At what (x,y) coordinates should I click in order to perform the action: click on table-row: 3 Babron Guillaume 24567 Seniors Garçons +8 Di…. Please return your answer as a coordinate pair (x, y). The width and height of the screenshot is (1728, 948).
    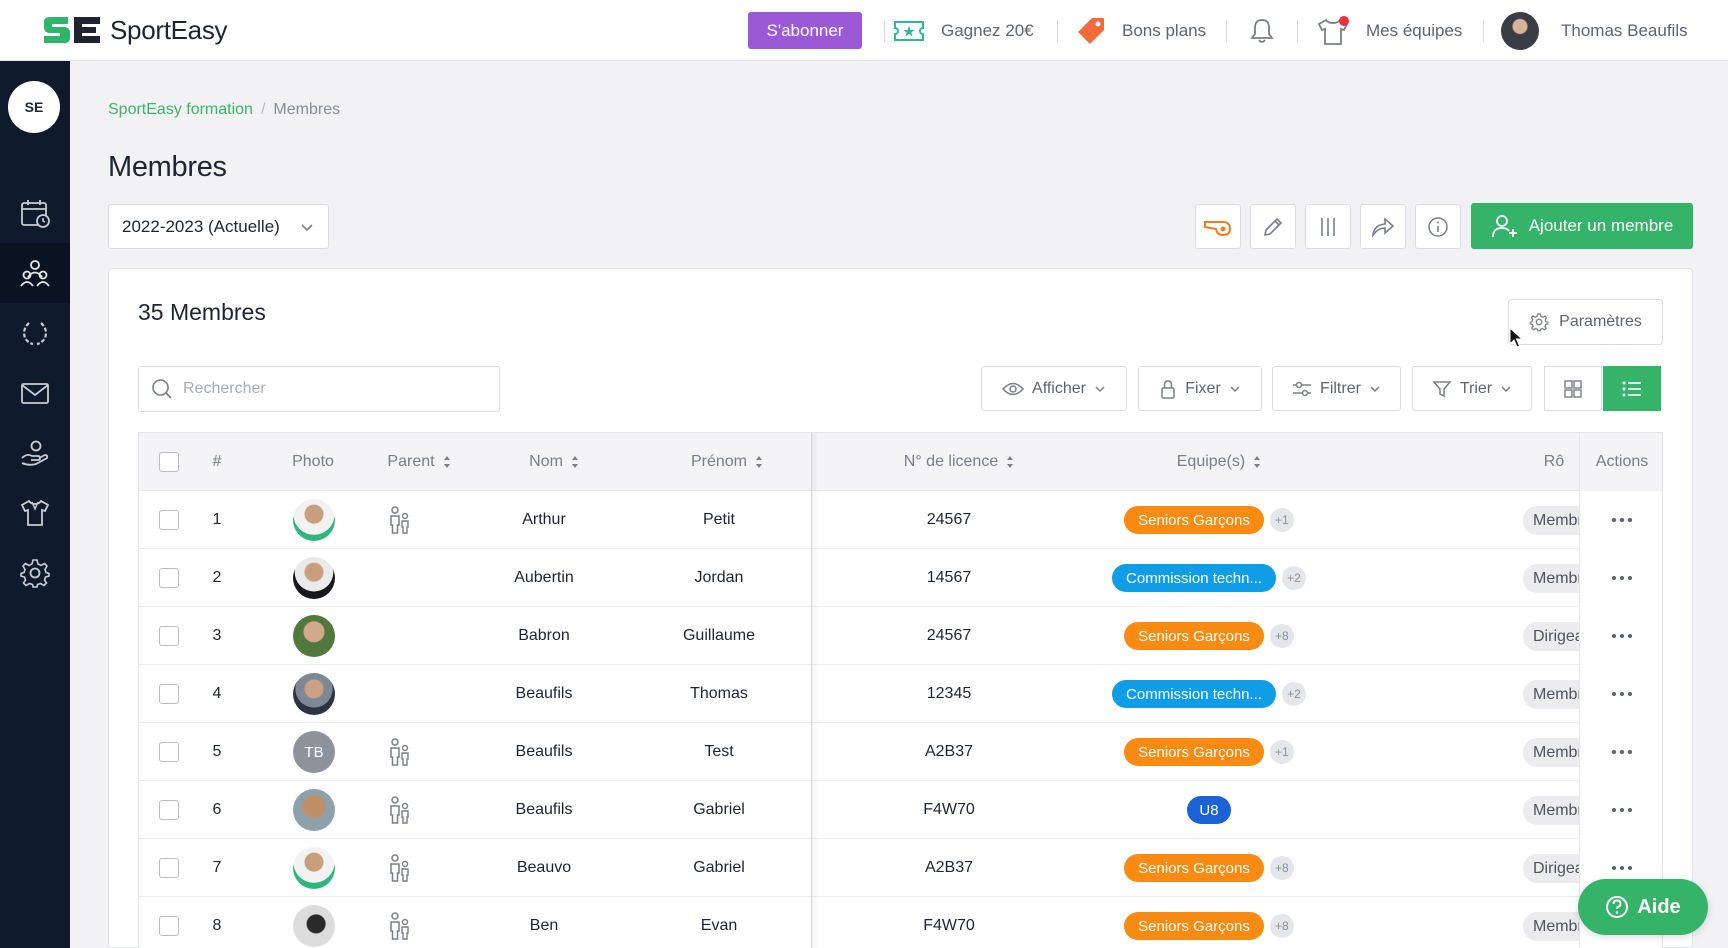
    Looking at the image, I should click on (900, 636).